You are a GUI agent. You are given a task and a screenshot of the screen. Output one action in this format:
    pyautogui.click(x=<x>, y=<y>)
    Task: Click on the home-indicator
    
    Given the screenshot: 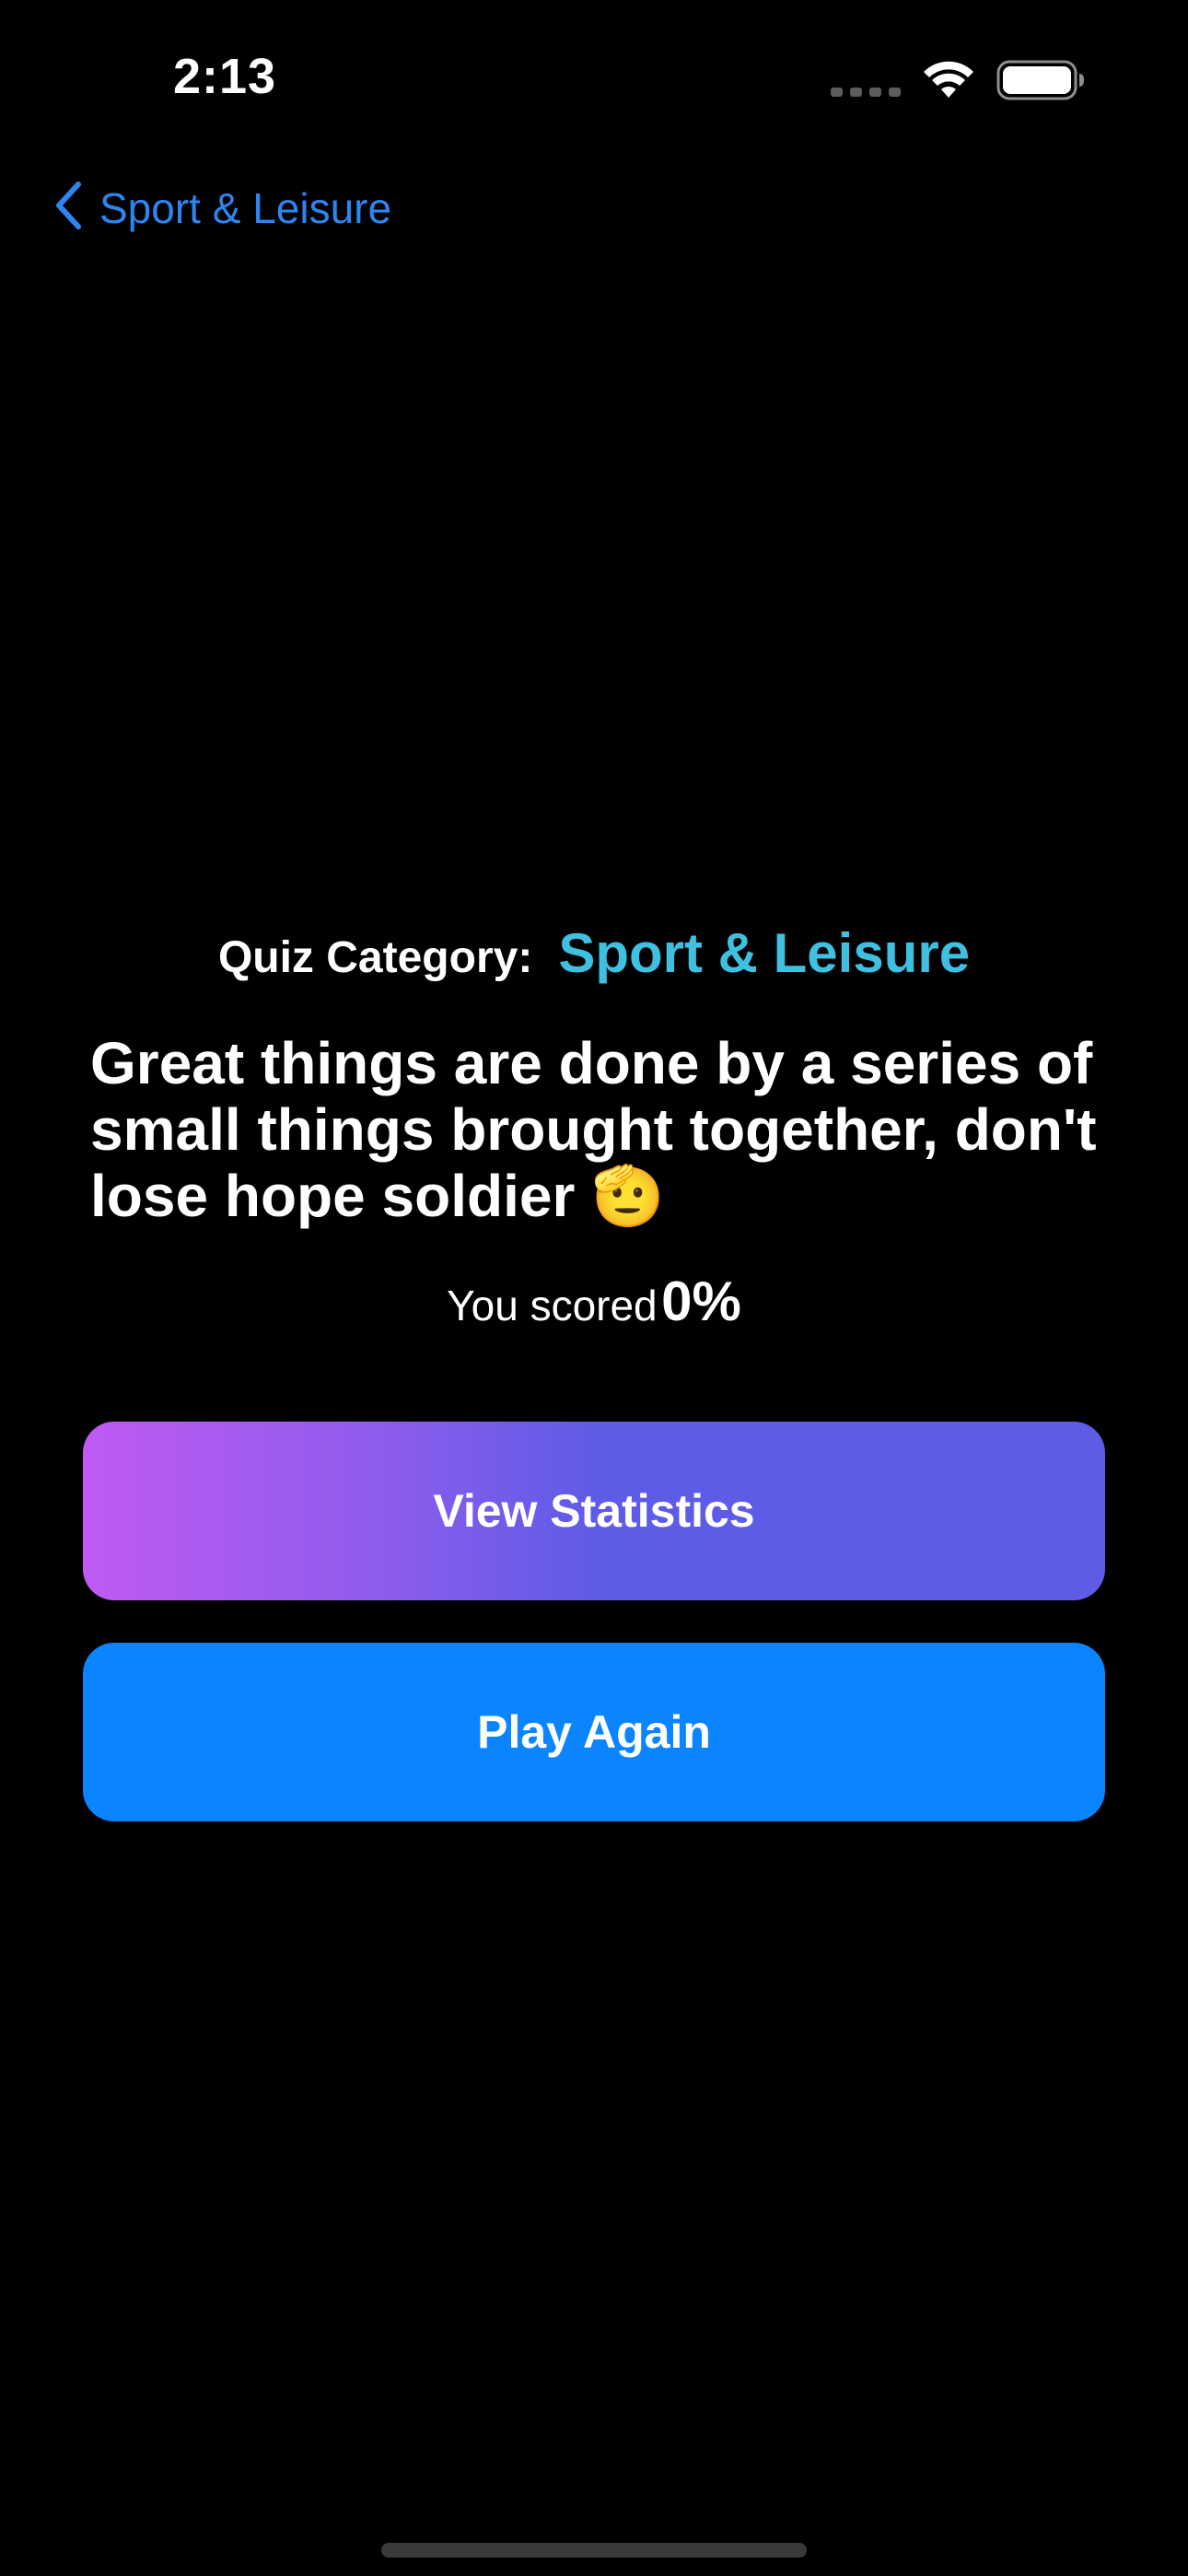 What is the action you would take?
    pyautogui.click(x=594, y=2550)
    